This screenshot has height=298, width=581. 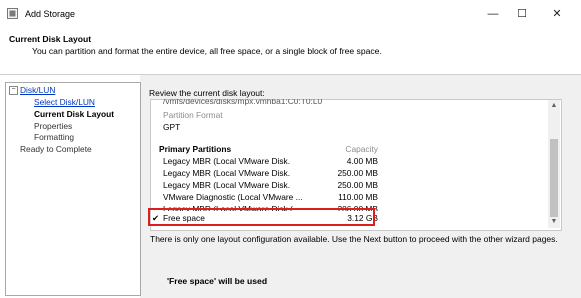 I want to click on scroll-thumb, so click(x=554, y=178).